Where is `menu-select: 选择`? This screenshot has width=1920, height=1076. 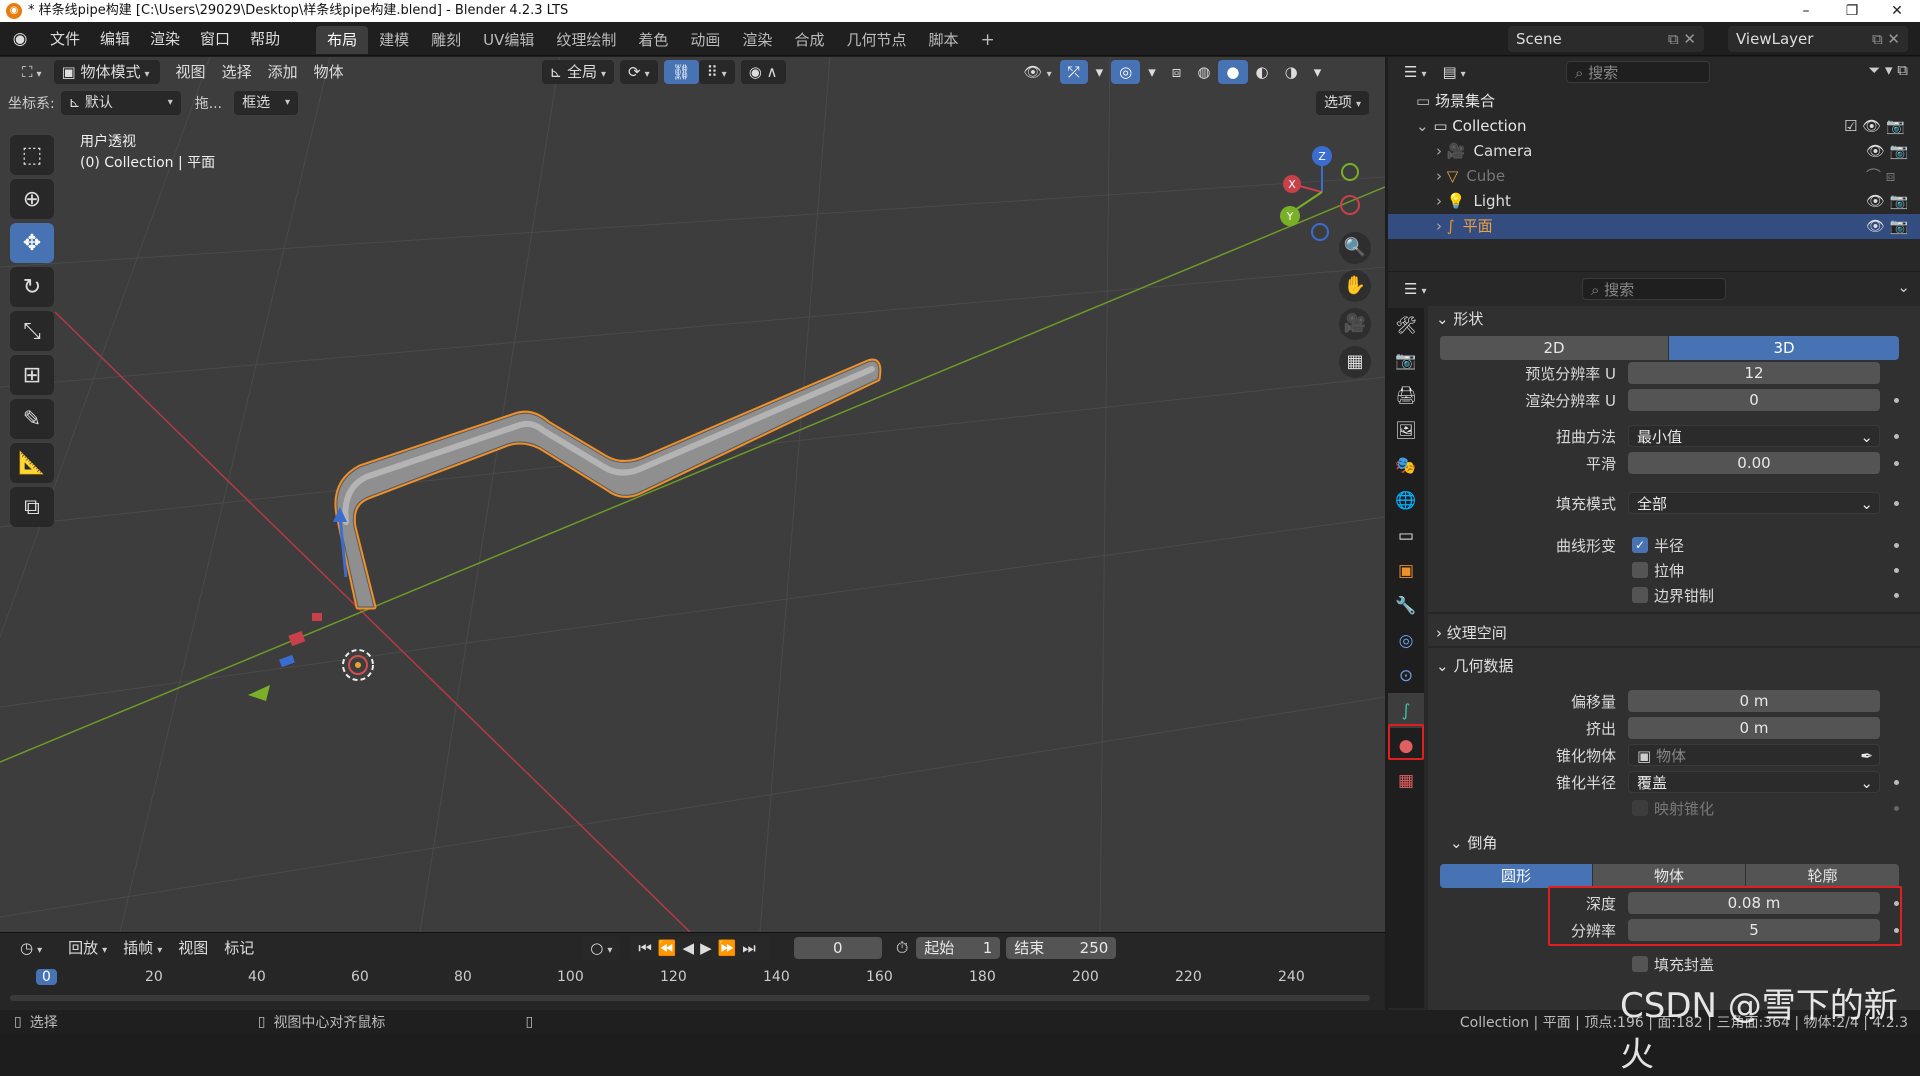
menu-select: 选择 is located at coordinates (237, 72).